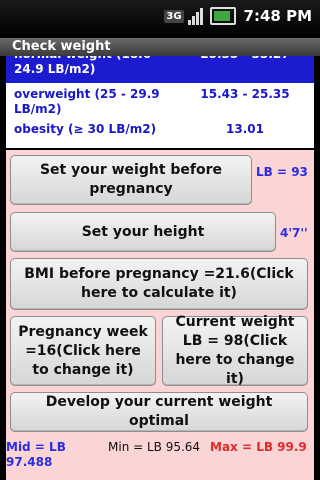  Describe the element at coordinates (222, 16) in the screenshot. I see `battery-icon` at that location.